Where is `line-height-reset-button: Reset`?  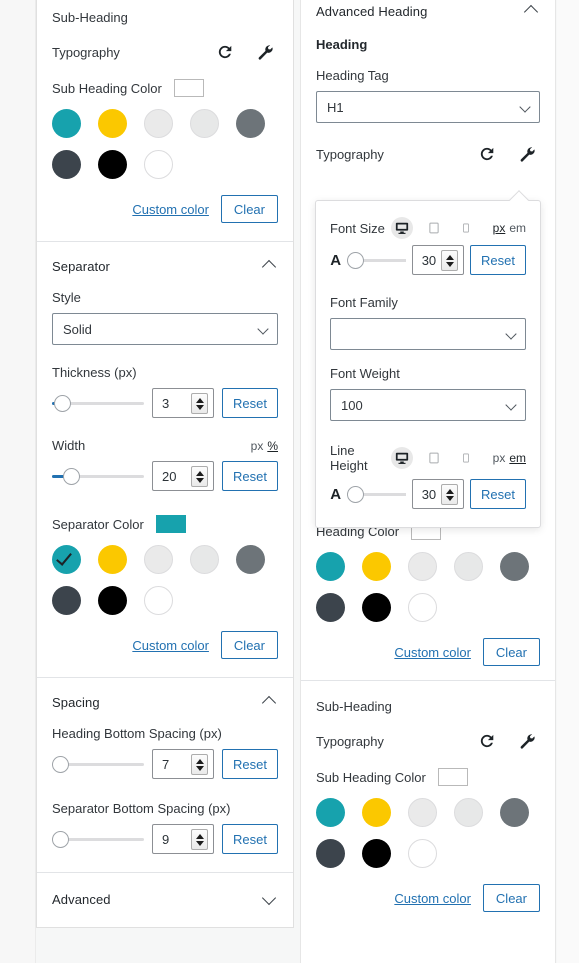 line-height-reset-button: Reset is located at coordinates (498, 494).